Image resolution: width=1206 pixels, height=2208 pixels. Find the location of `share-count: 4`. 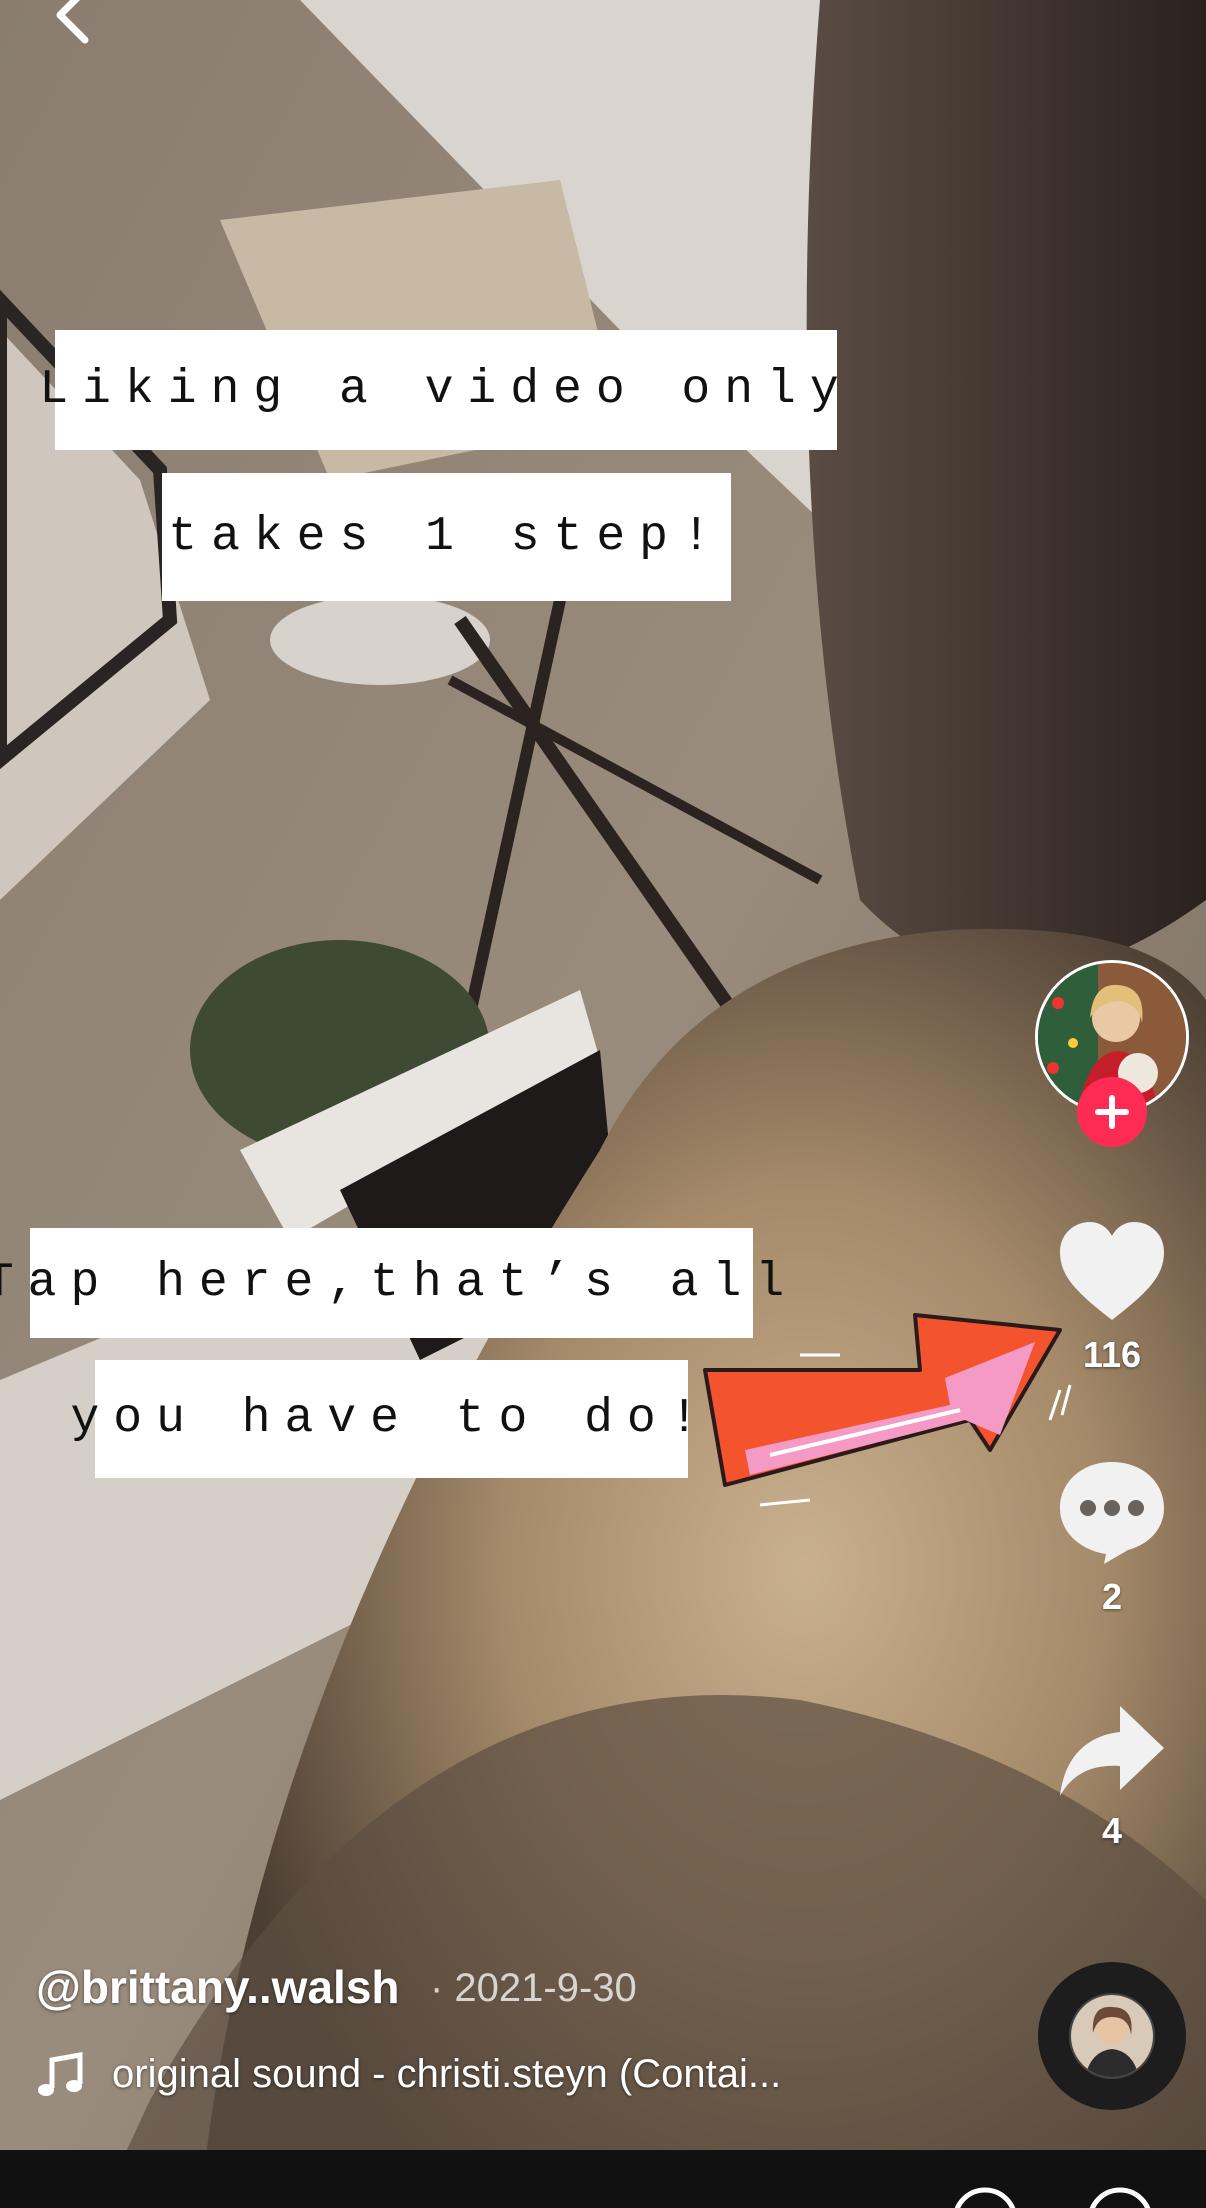

share-count: 4 is located at coordinates (1112, 1830).